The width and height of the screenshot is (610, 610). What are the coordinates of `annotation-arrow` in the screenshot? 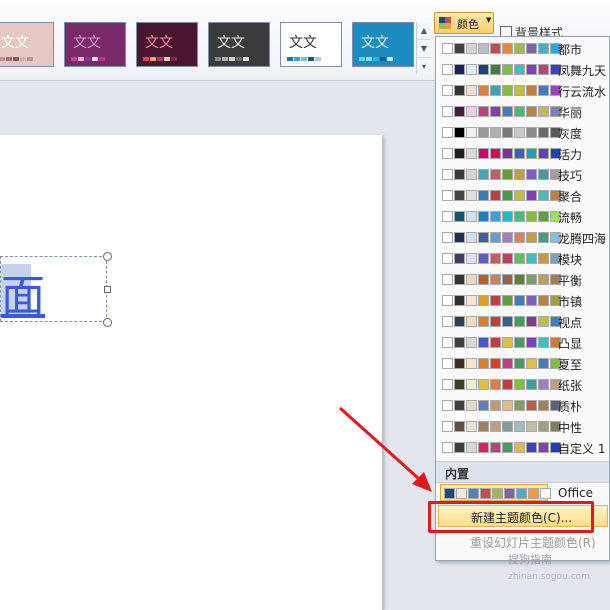 It's located at (385, 449).